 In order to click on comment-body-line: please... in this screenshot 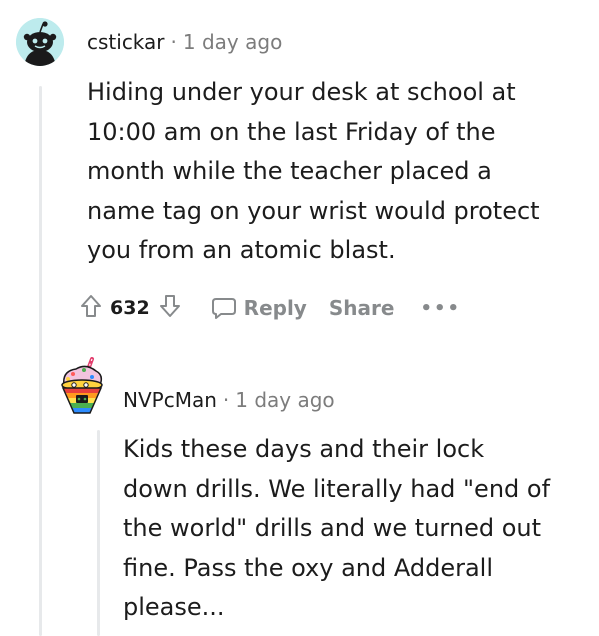, I will do `click(174, 607)`.